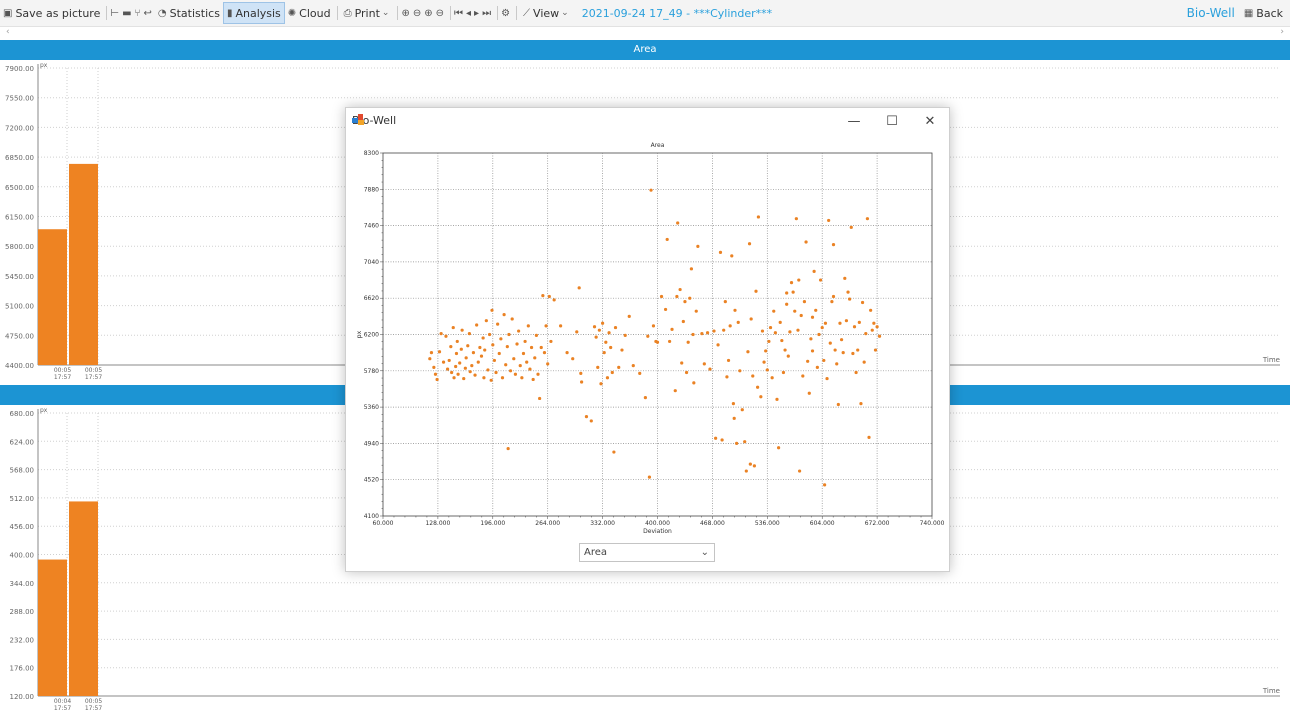 Image resolution: width=1290 pixels, height=716 pixels. Describe the element at coordinates (505, 13) in the screenshot. I see `gear-icon: ⚙` at that location.